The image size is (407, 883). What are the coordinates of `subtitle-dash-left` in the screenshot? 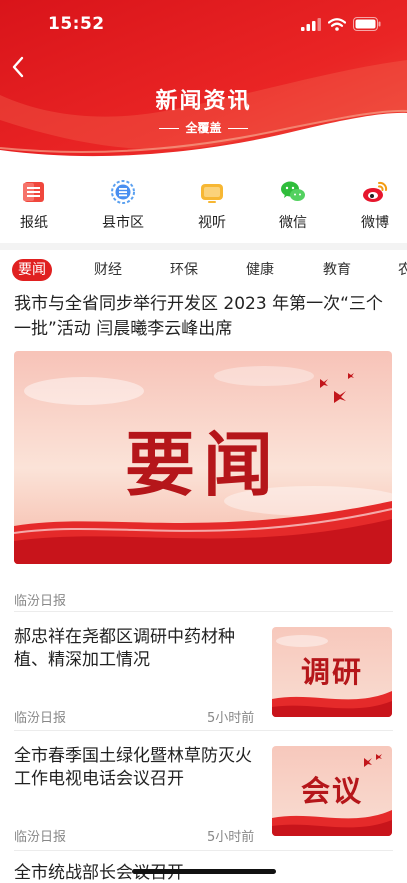 It's located at (169, 128).